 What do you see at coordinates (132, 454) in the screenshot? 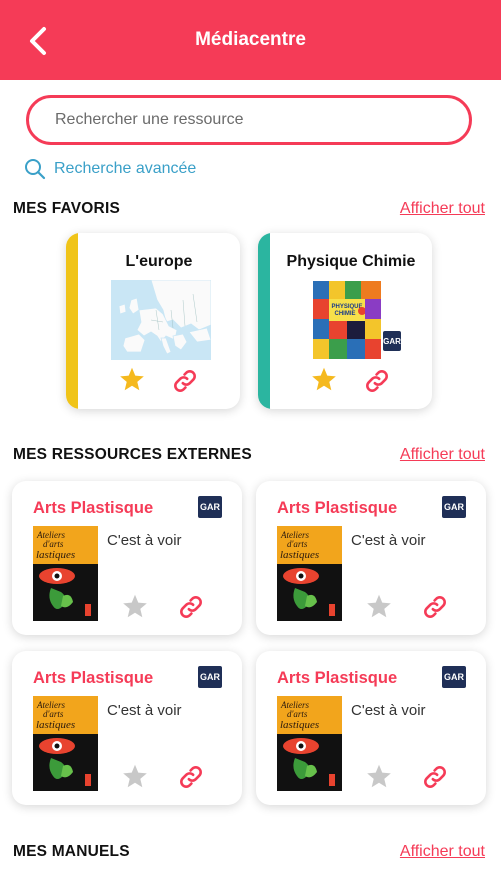
I see `external-resources-title: MES RESSOURCES EXTERNES` at bounding box center [132, 454].